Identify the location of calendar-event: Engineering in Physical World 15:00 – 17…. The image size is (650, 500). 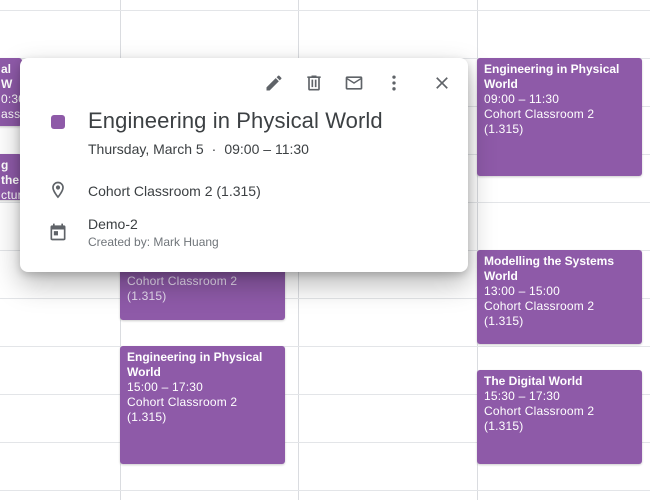
(202, 405).